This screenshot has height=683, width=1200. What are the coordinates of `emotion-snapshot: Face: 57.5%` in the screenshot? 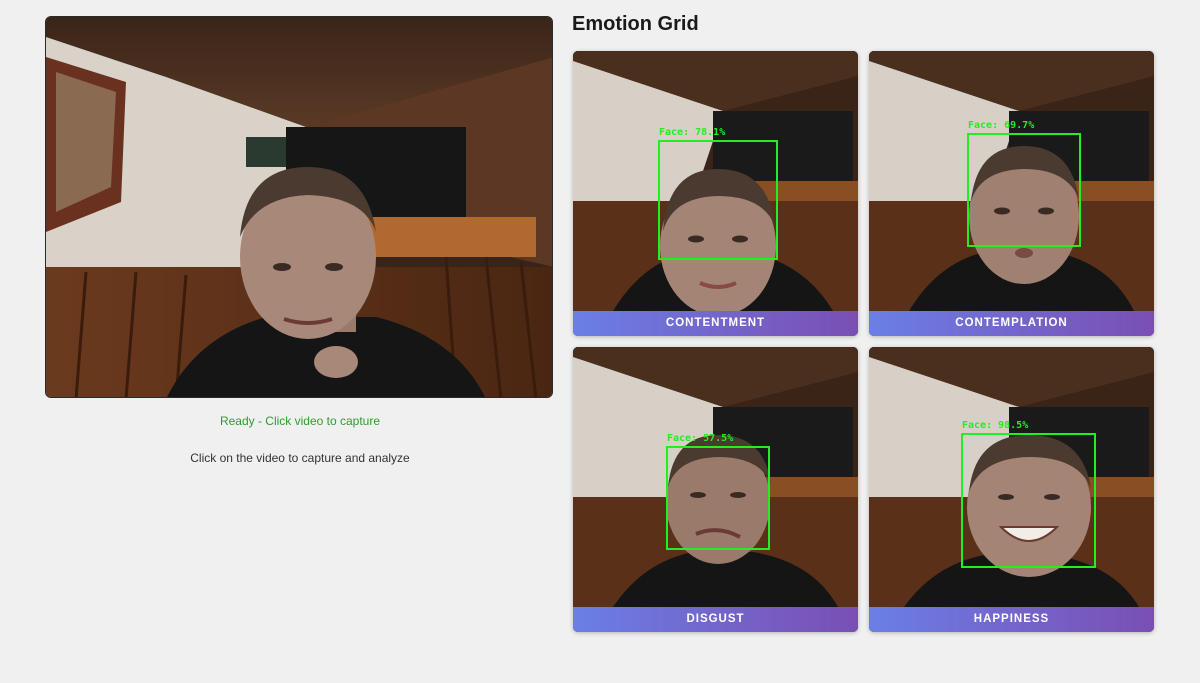 It's located at (715, 477).